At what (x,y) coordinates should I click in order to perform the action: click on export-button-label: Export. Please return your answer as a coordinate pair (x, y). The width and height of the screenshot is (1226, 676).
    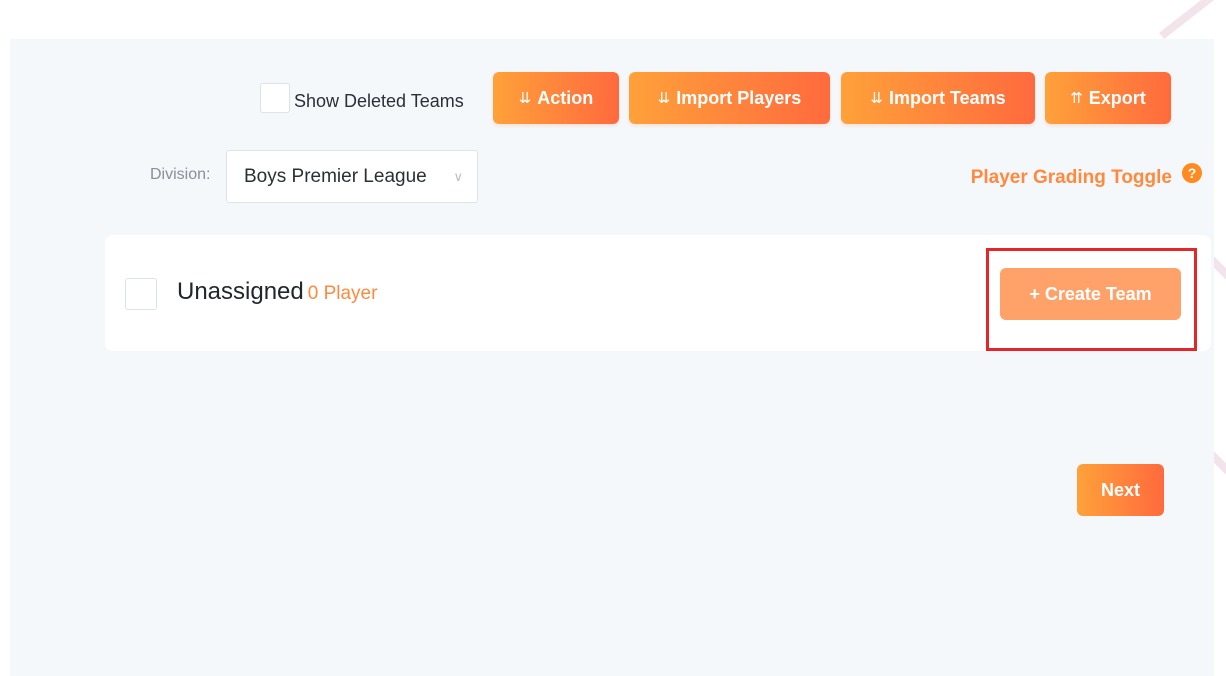
    Looking at the image, I should click on (1117, 97).